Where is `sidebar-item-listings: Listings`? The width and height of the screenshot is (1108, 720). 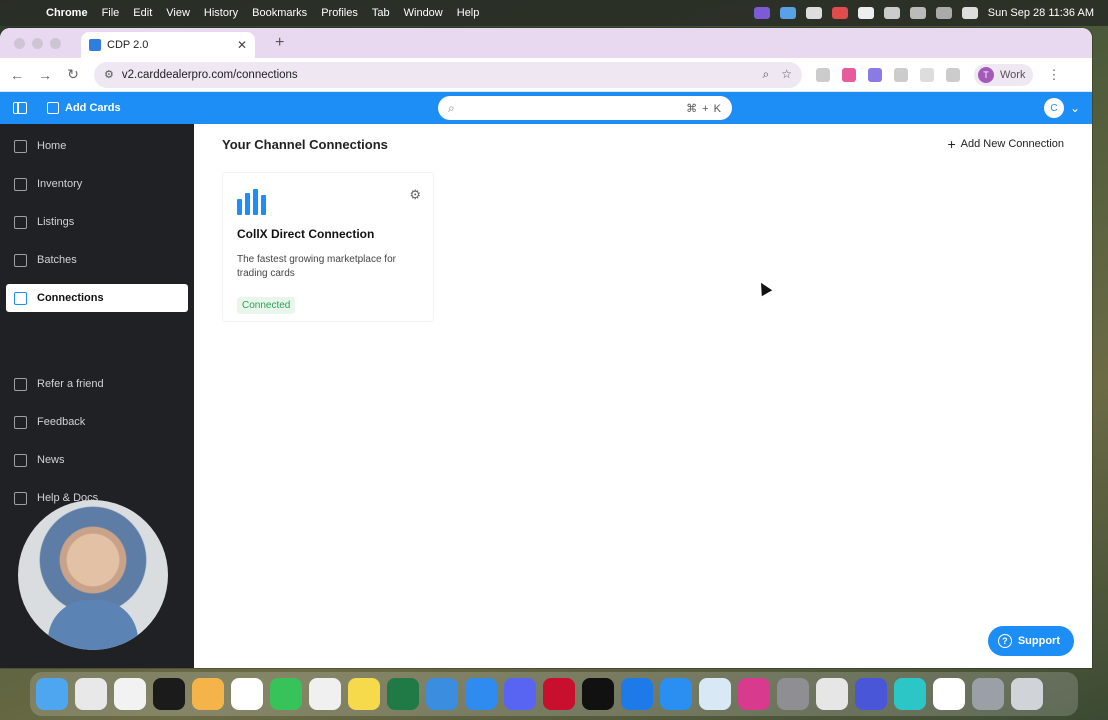 sidebar-item-listings: Listings is located at coordinates (97, 222).